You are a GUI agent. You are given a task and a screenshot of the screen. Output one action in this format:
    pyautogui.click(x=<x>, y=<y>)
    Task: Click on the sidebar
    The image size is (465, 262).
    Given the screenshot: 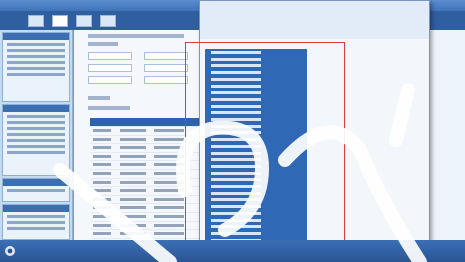 What is the action you would take?
    pyautogui.click(x=36, y=135)
    